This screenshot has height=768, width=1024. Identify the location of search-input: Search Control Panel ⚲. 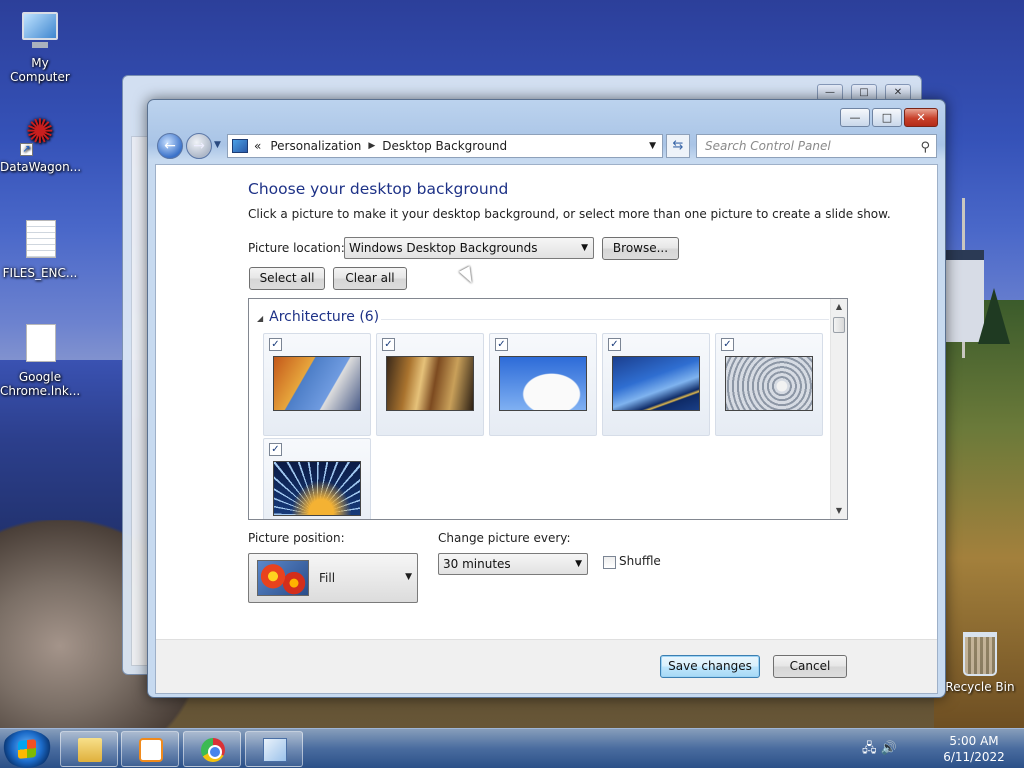
(816, 146).